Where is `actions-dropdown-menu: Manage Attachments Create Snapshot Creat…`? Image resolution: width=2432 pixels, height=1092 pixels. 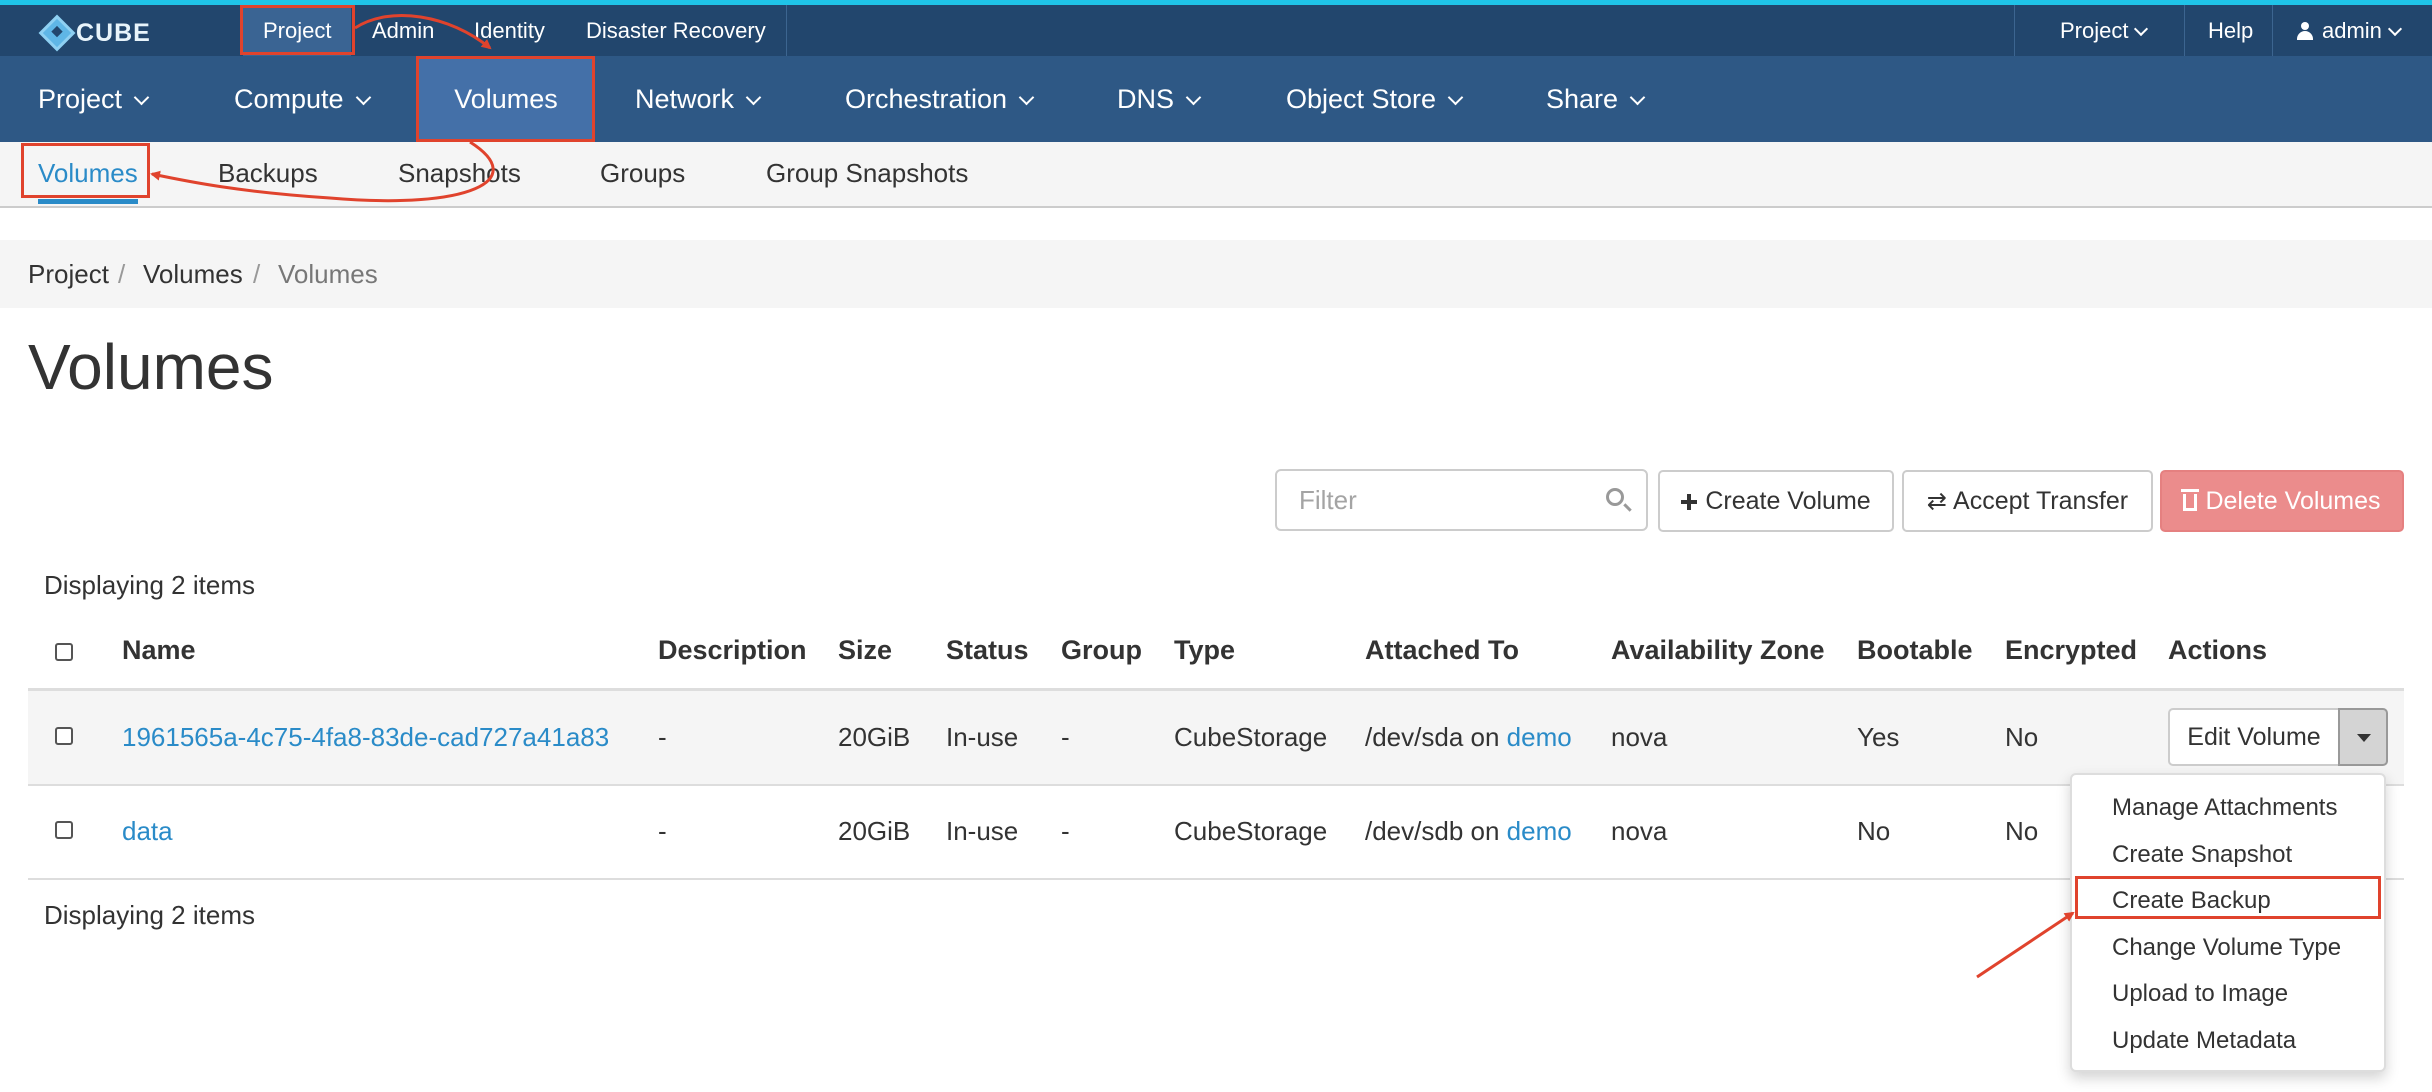 actions-dropdown-menu: Manage Attachments Create Snapshot Creat… is located at coordinates (2228, 922).